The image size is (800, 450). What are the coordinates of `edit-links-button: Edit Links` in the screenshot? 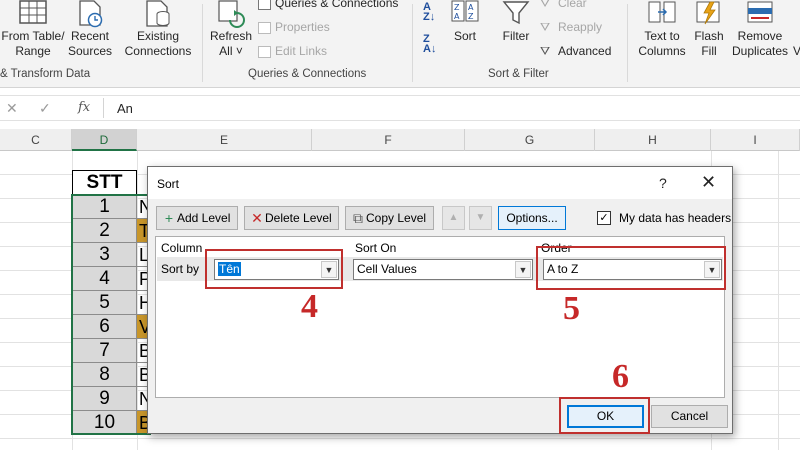 It's located at (292, 51).